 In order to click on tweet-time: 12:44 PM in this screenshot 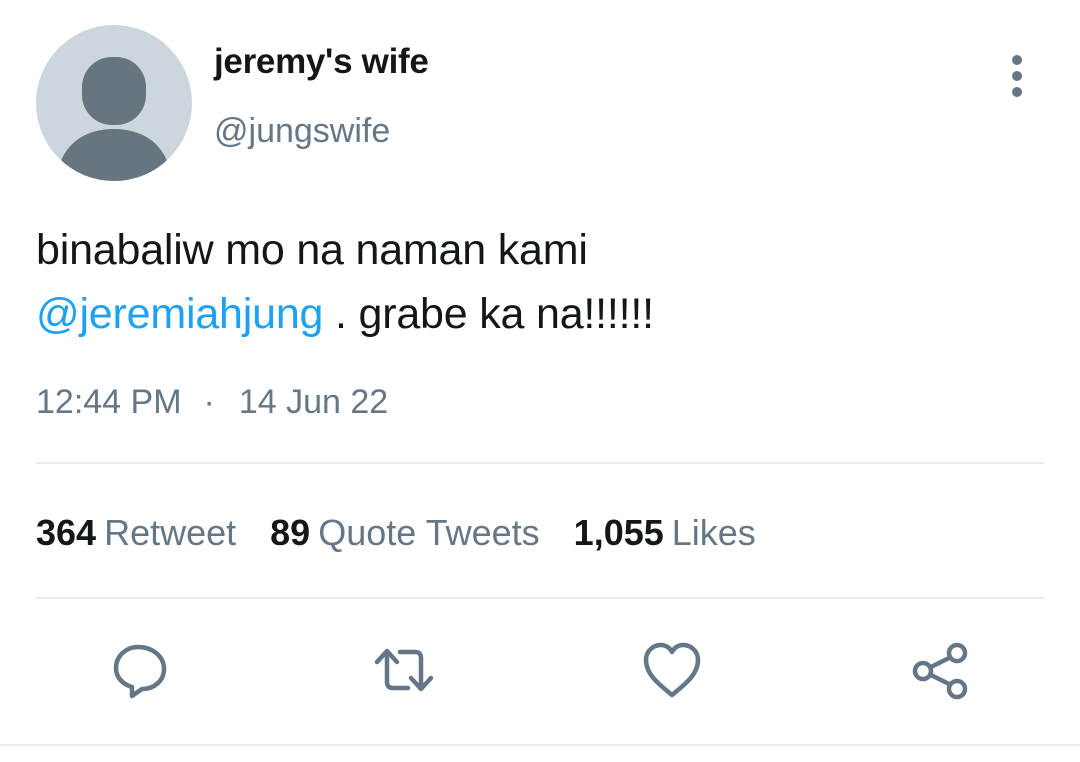, I will do `click(109, 402)`.